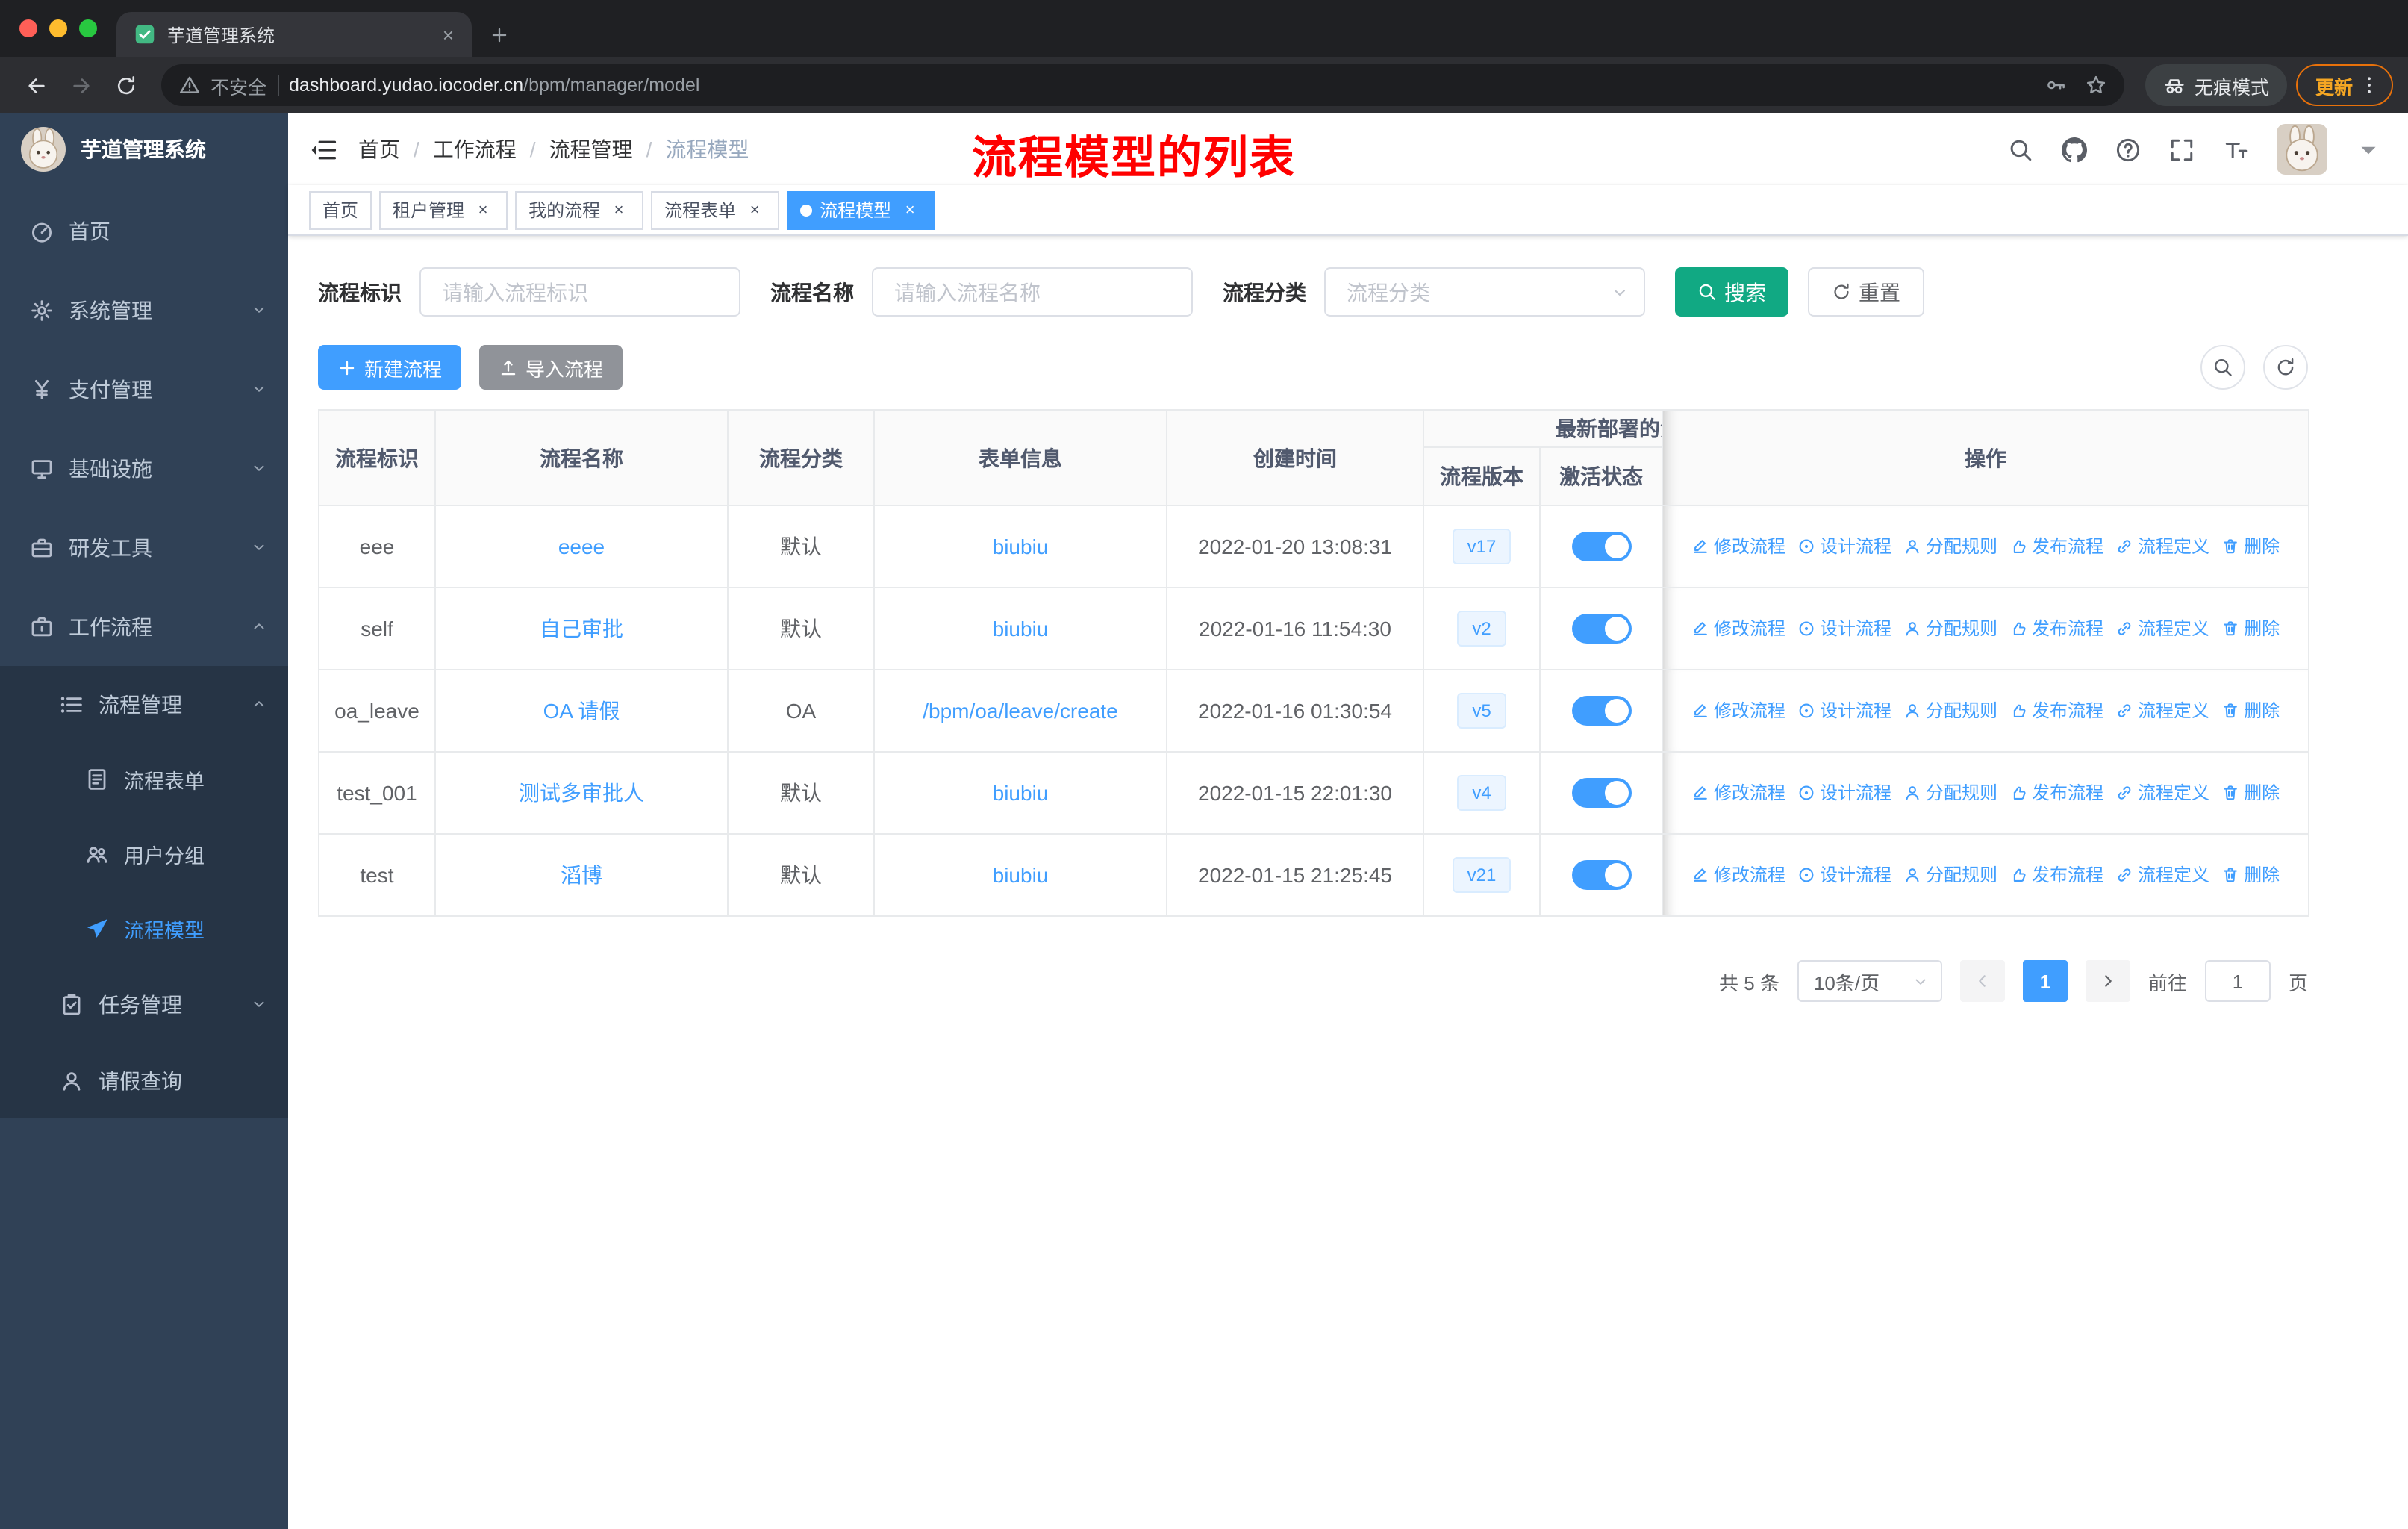 This screenshot has width=2408, height=1529. Describe the element at coordinates (144, 704) in the screenshot. I see `sidebar-item: 流程管理` at that location.